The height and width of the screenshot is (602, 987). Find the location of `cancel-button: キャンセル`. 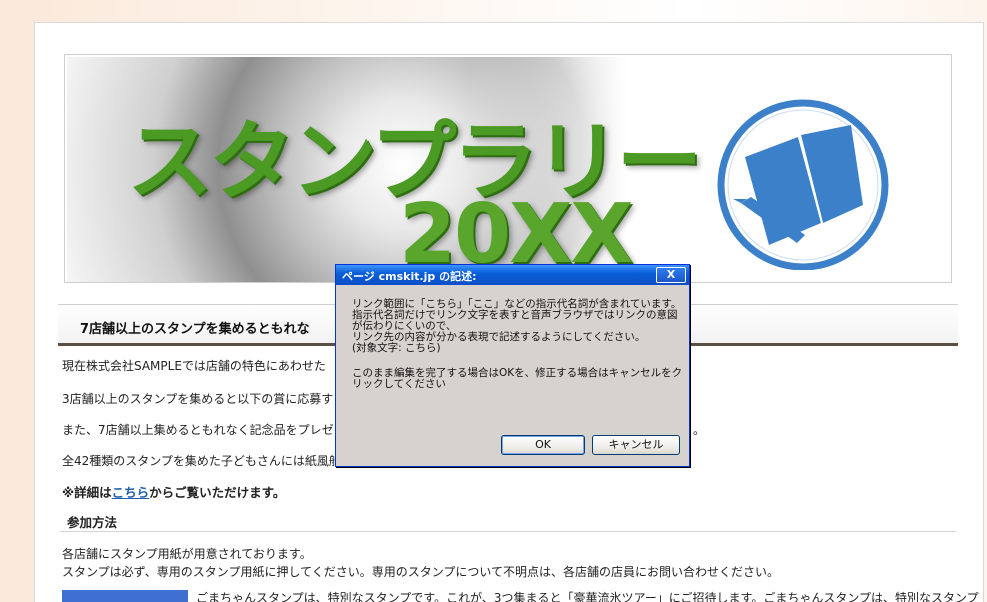

cancel-button: キャンセル is located at coordinates (636, 445).